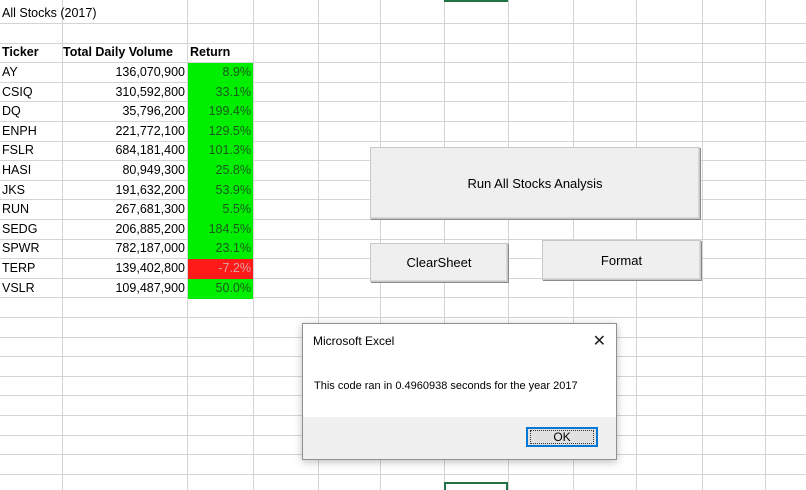  I want to click on header-ticker: Ticker, so click(32, 52).